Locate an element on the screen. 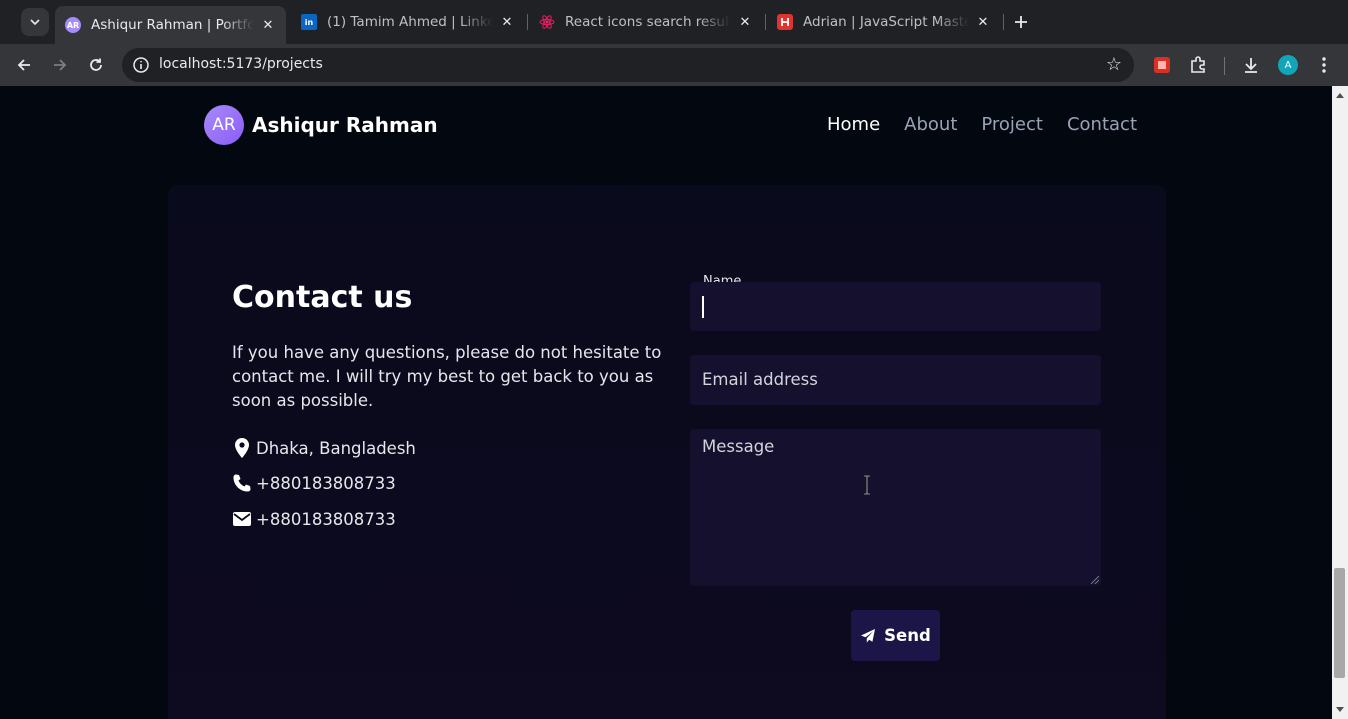 Image resolution: width=1348 pixels, height=719 pixels. tab-js-mastery: Adrian | JavaScript Mastery ✕ is located at coordinates (884, 22).